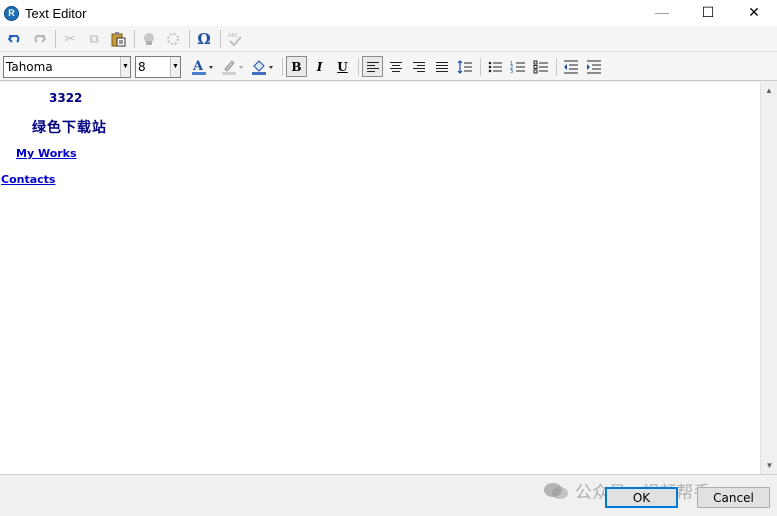 This screenshot has width=777, height=516. What do you see at coordinates (94, 39) in the screenshot?
I see `copy-button: ⧉` at bounding box center [94, 39].